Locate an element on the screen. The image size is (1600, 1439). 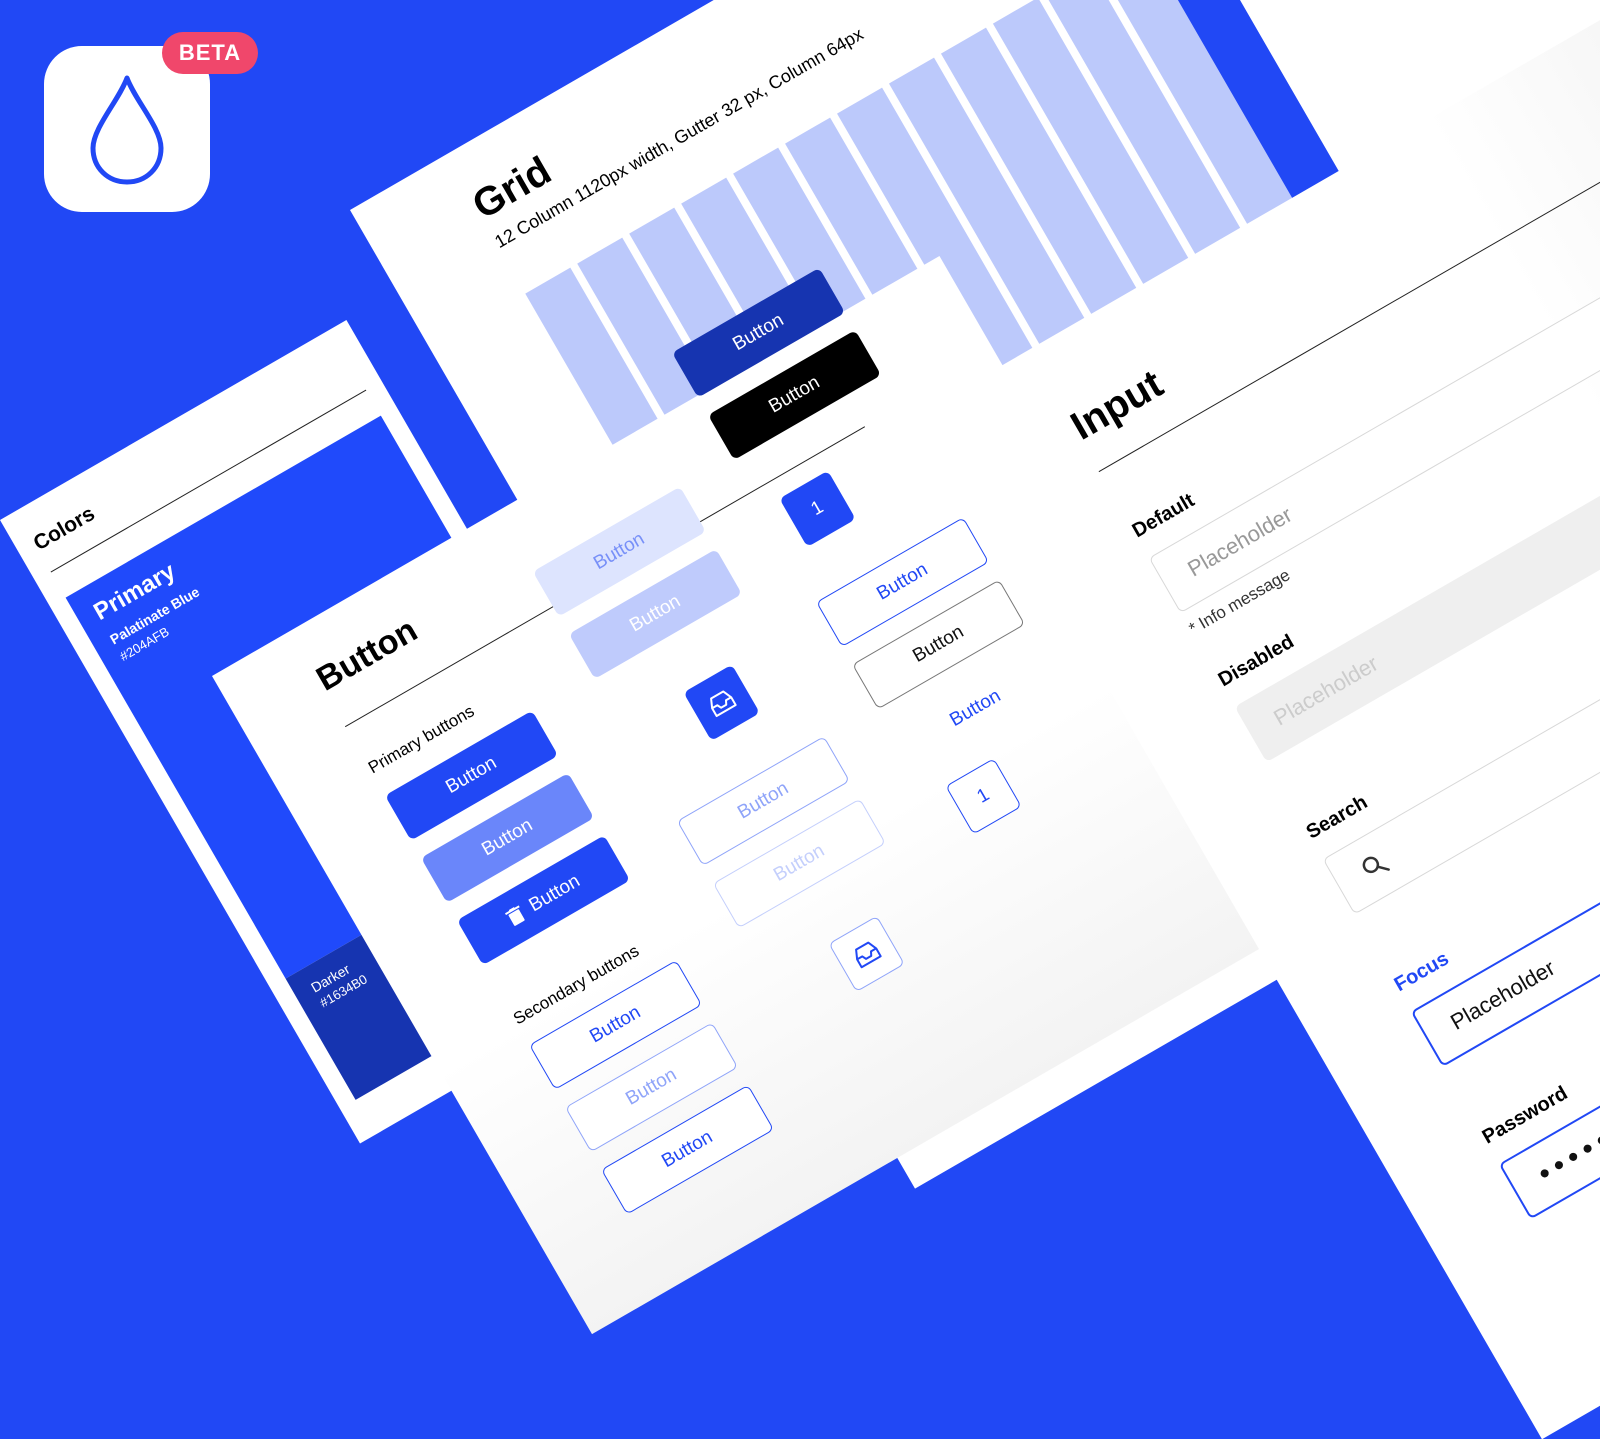
secondary-number-button: 1 is located at coordinates (983, 796).